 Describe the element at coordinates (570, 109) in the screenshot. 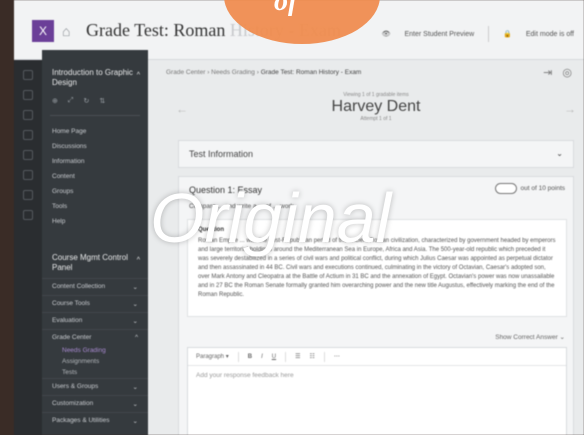

I see `next-arrow-icon: →` at that location.